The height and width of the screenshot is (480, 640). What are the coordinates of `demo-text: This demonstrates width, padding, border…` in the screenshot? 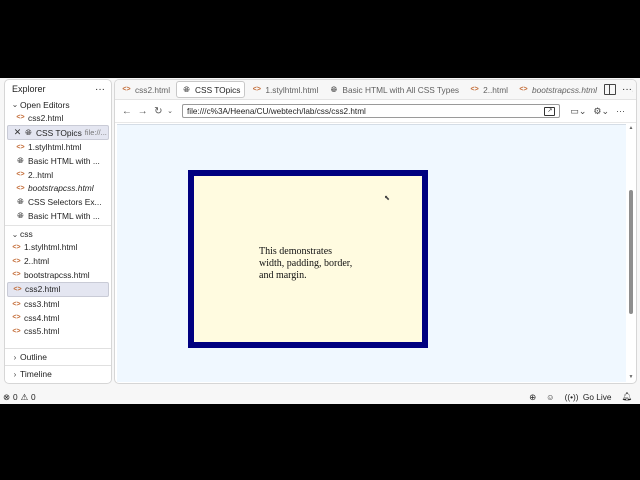 It's located at (314, 264).